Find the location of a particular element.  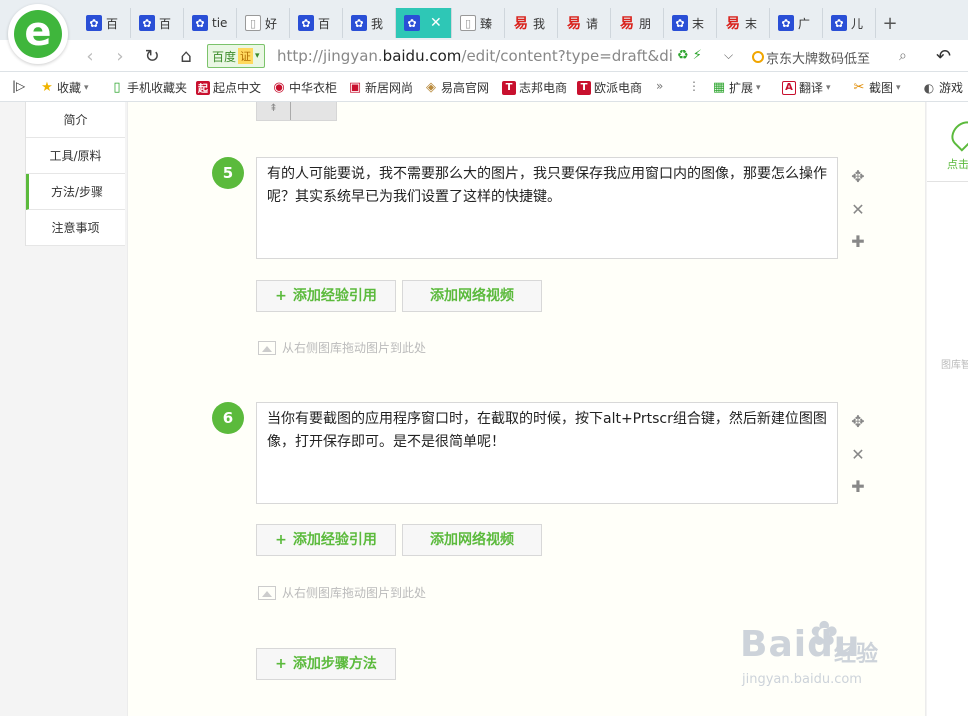

browser-tab: 易朋 is located at coordinates (637, 23).